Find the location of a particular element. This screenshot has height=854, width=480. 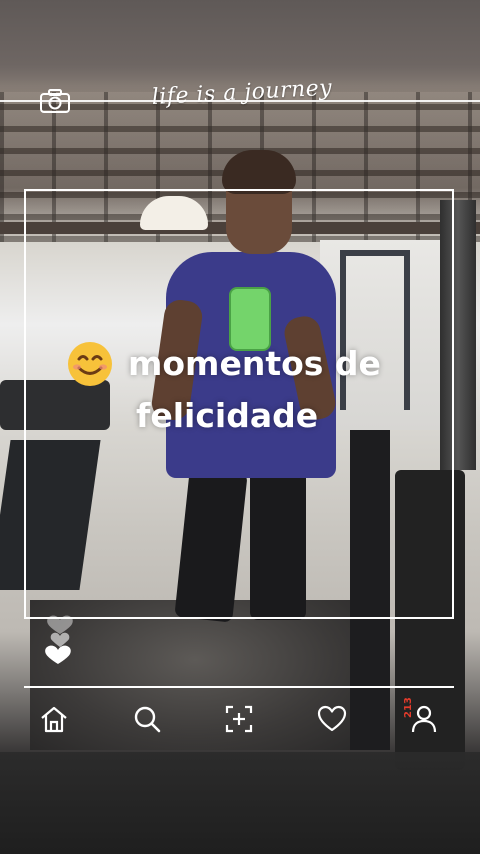

like-button is located at coordinates (332, 719).